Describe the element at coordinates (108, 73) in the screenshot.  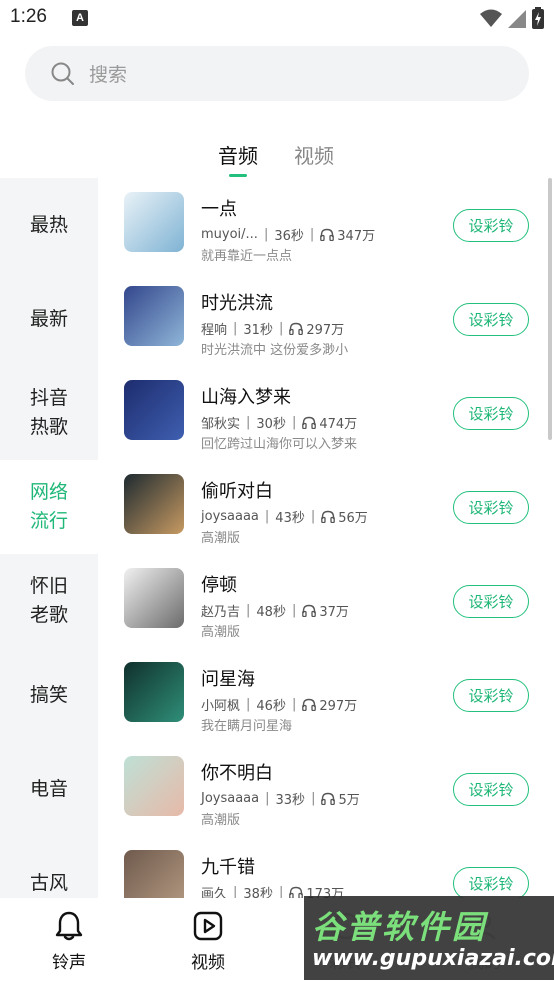
I see `search-input: 搜索` at that location.